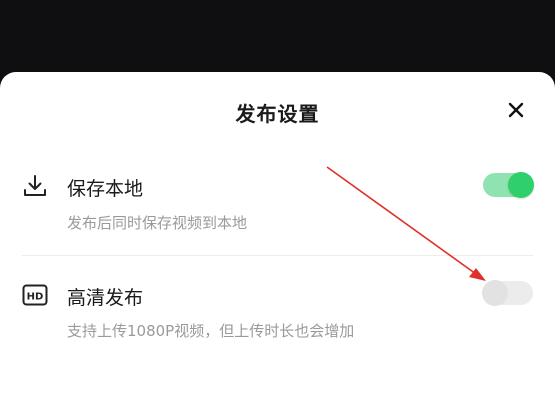 This screenshot has width=555, height=400. What do you see at coordinates (35, 297) in the screenshot?
I see `hd-icon-text: HD` at bounding box center [35, 297].